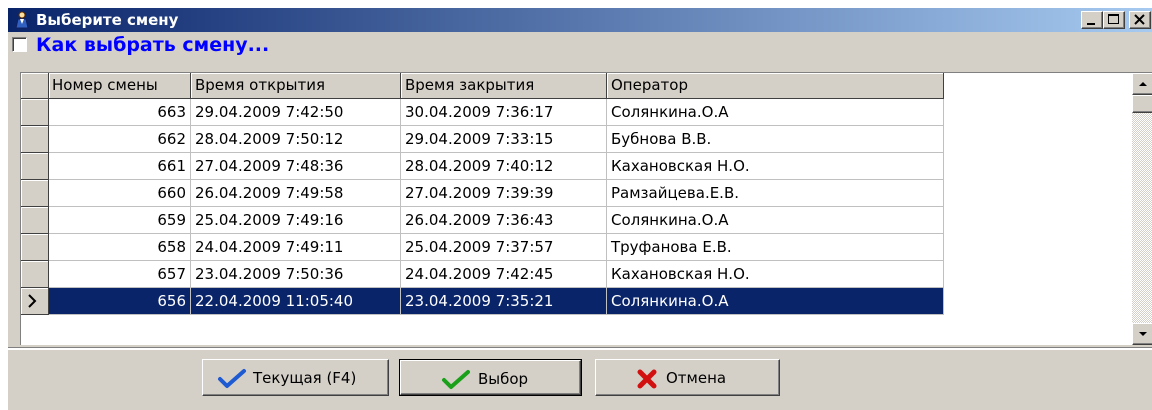  I want to click on cell-closed: 26.04.2009 7:36:43, so click(504, 220).